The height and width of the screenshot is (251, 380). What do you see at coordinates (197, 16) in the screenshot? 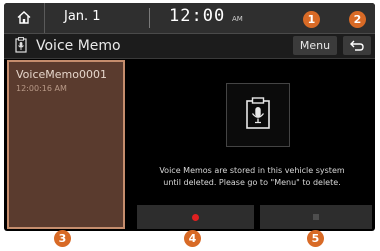
I see `status-time: 12:00` at bounding box center [197, 16].